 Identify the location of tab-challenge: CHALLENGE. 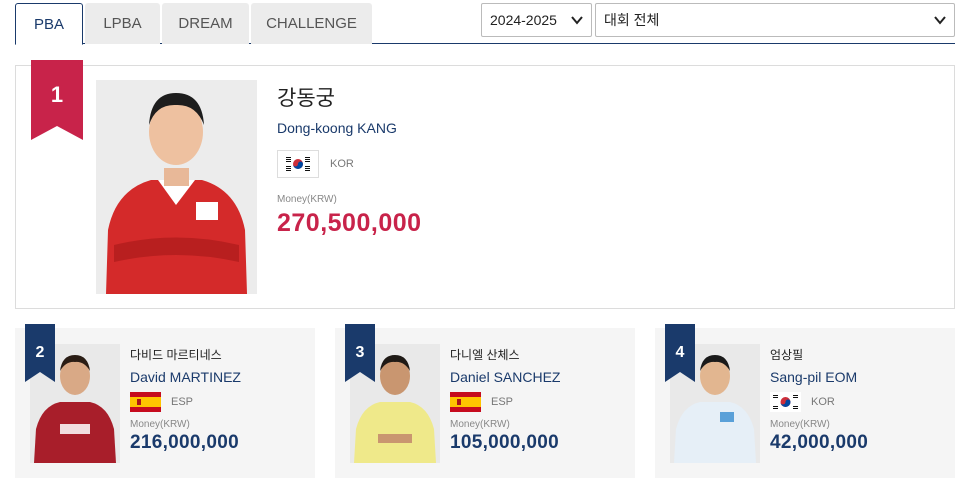
(311, 23).